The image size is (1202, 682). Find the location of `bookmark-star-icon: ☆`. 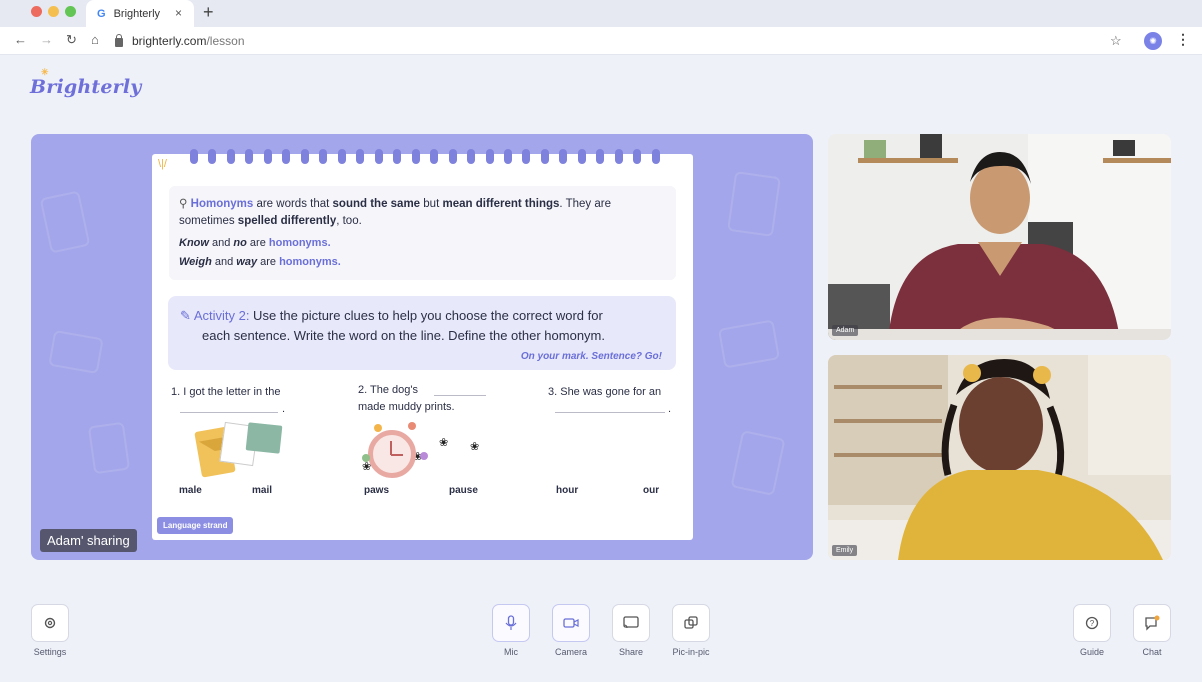

bookmark-star-icon: ☆ is located at coordinates (1116, 41).